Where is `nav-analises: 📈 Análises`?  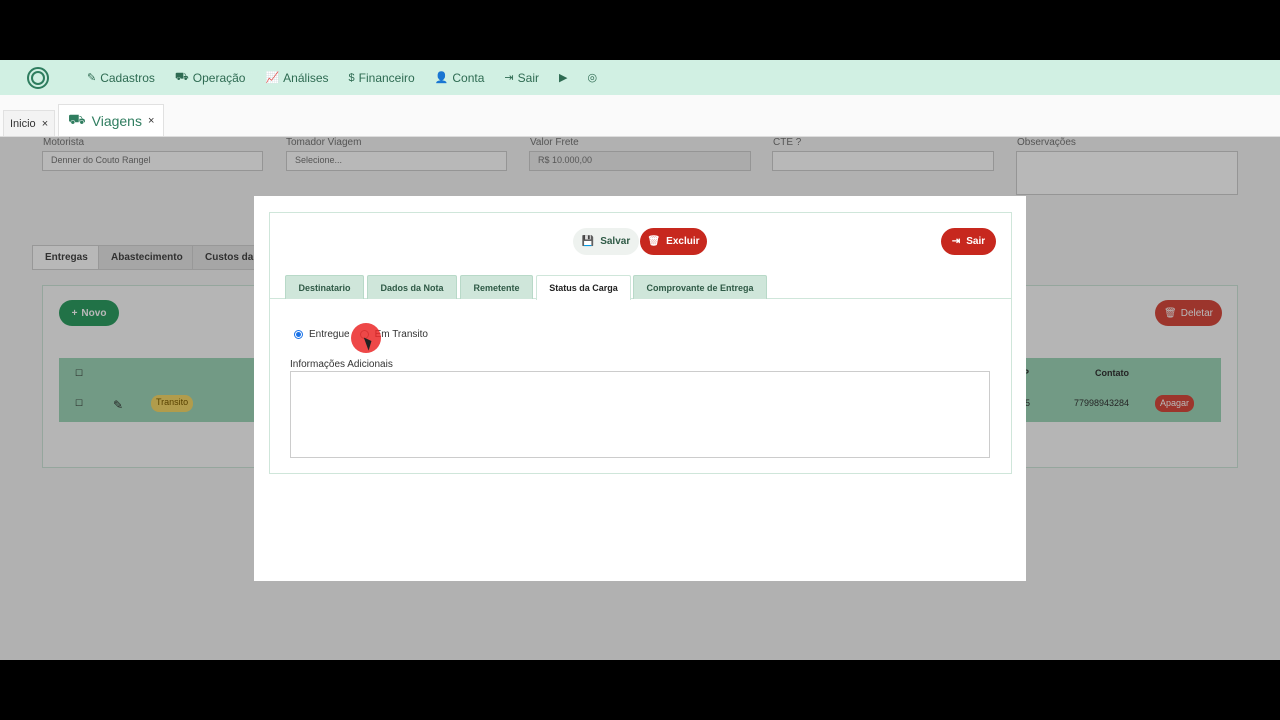 nav-analises: 📈 Análises is located at coordinates (296, 78).